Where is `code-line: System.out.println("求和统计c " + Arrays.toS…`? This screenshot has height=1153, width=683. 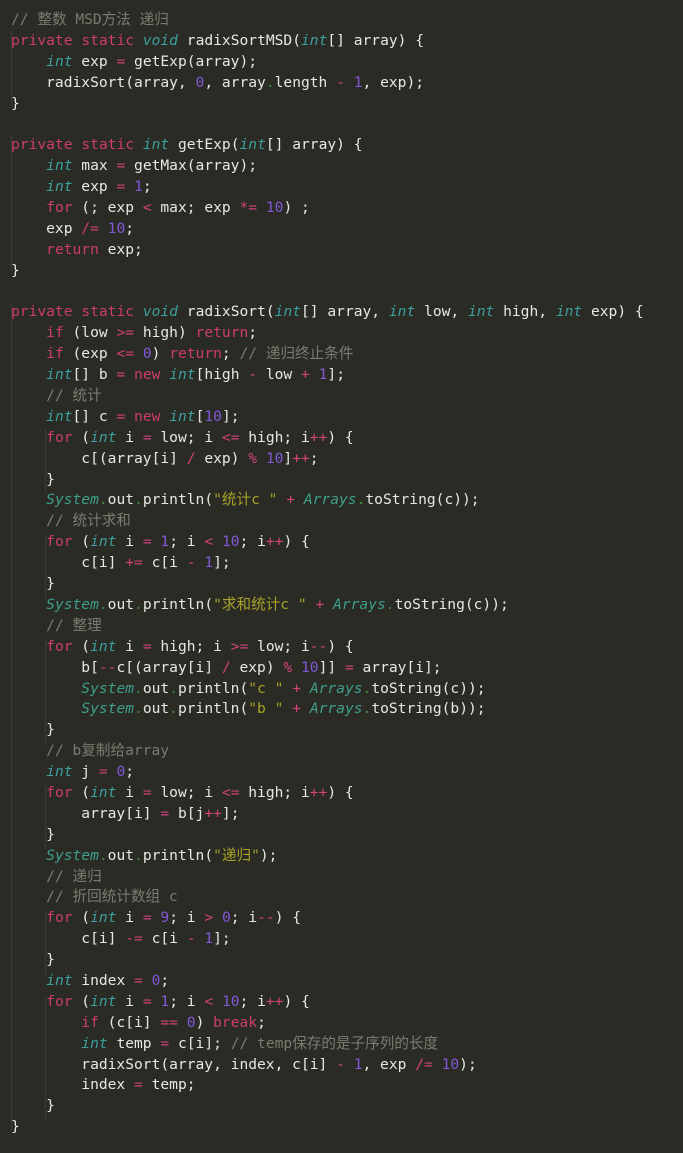 code-line: System.out.println("求和统计c " + Arrays.toS… is located at coordinates (277, 604).